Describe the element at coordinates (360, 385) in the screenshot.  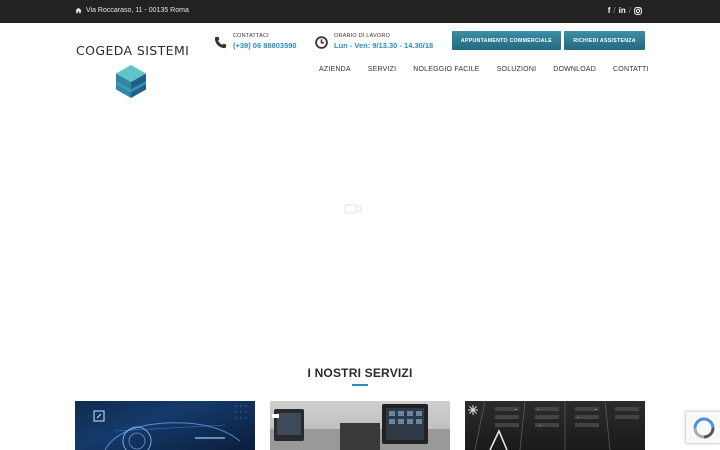
I see `title-underline` at that location.